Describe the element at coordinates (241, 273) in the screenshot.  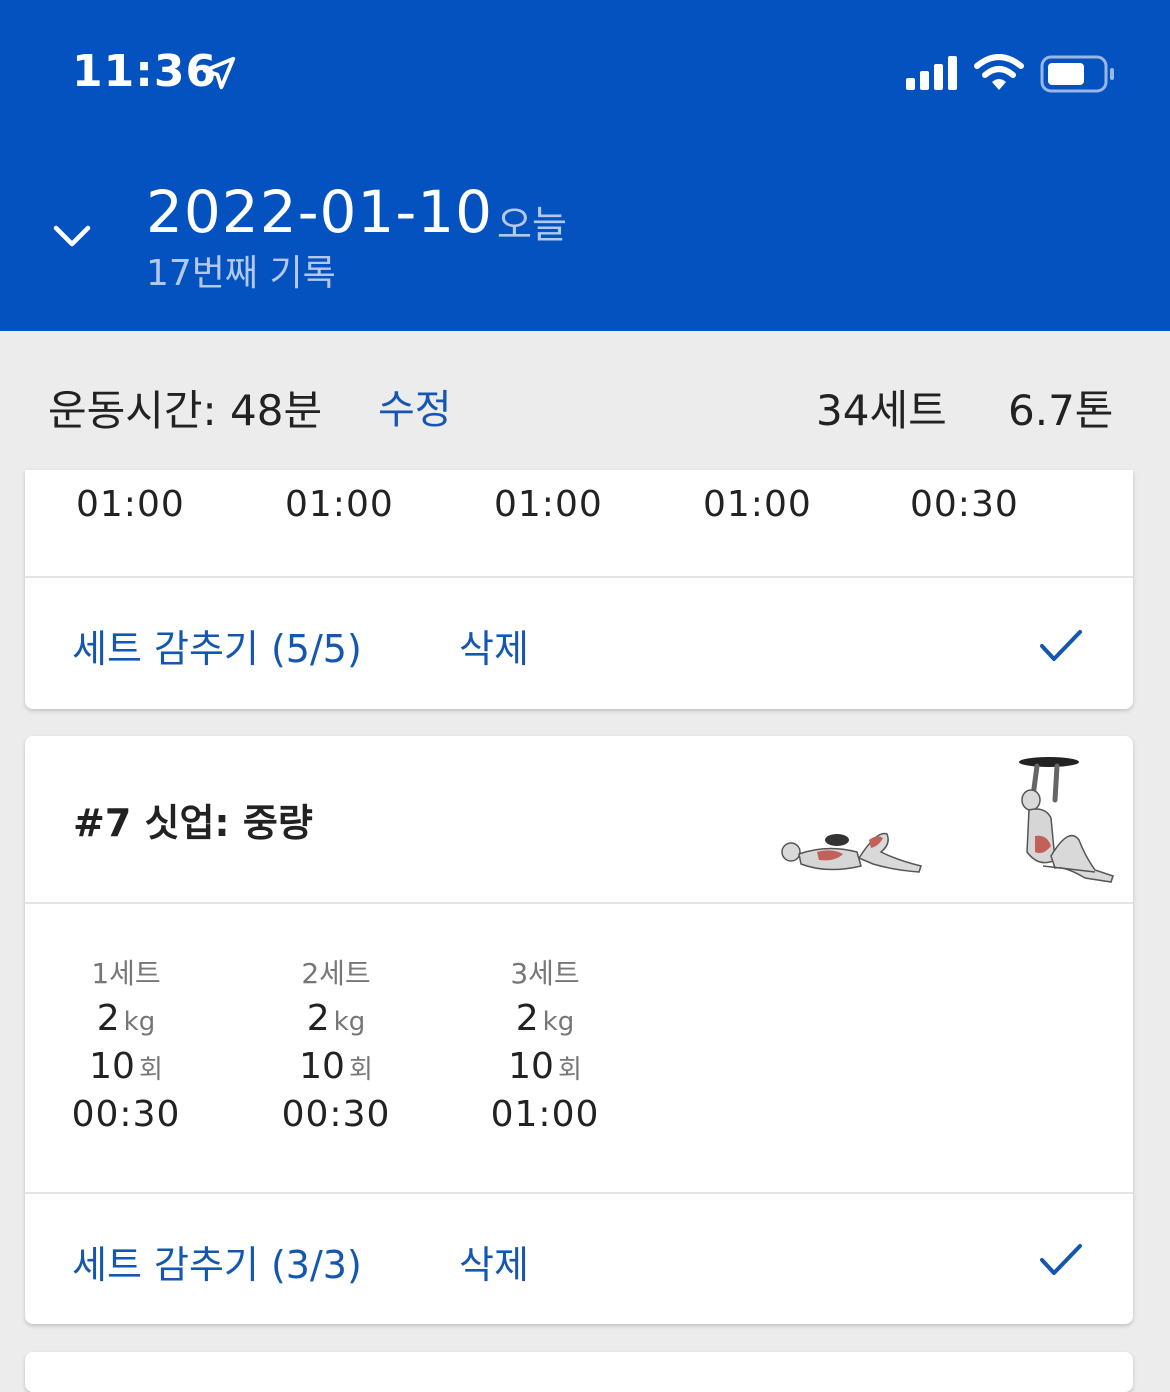
I see `record-count: 17번째 기록` at that location.